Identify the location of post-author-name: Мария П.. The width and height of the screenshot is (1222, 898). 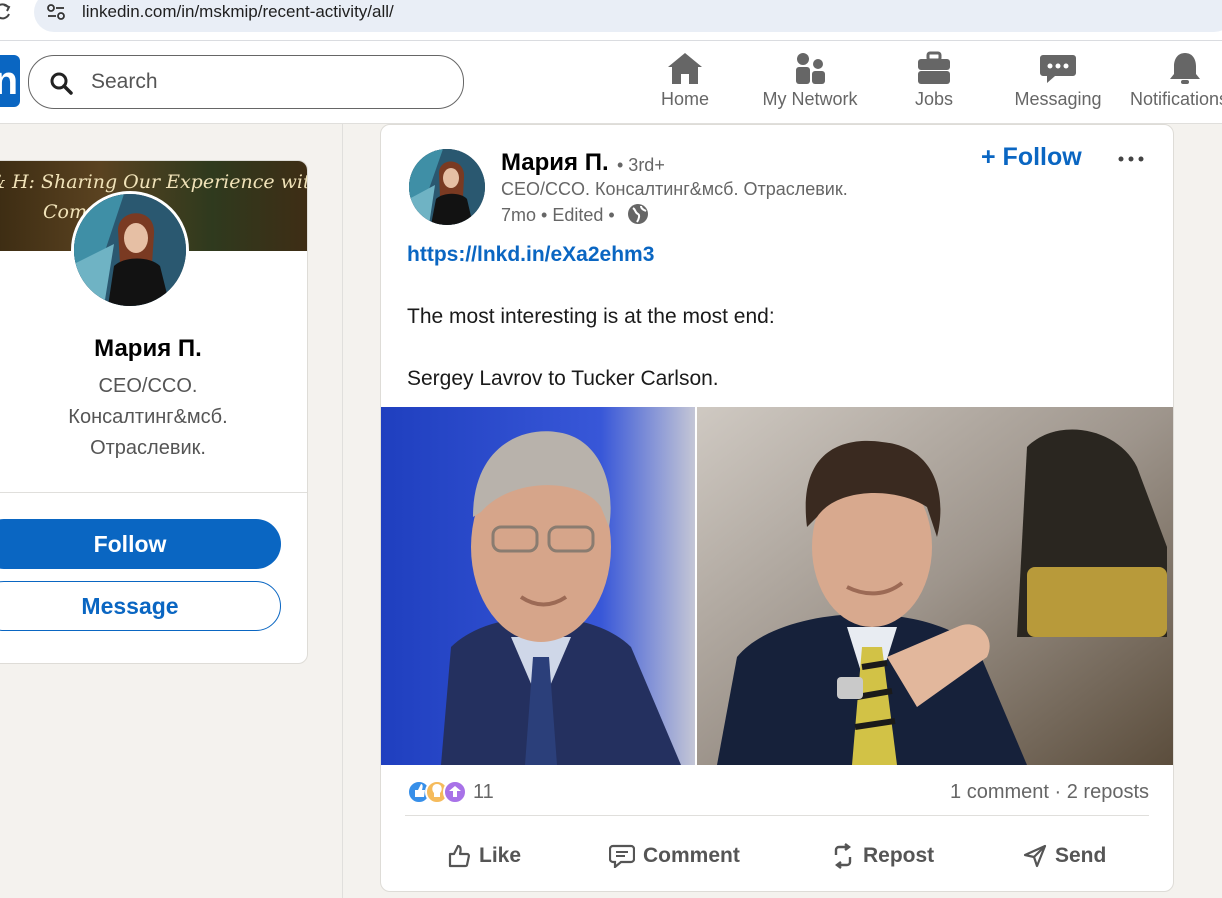
(555, 163).